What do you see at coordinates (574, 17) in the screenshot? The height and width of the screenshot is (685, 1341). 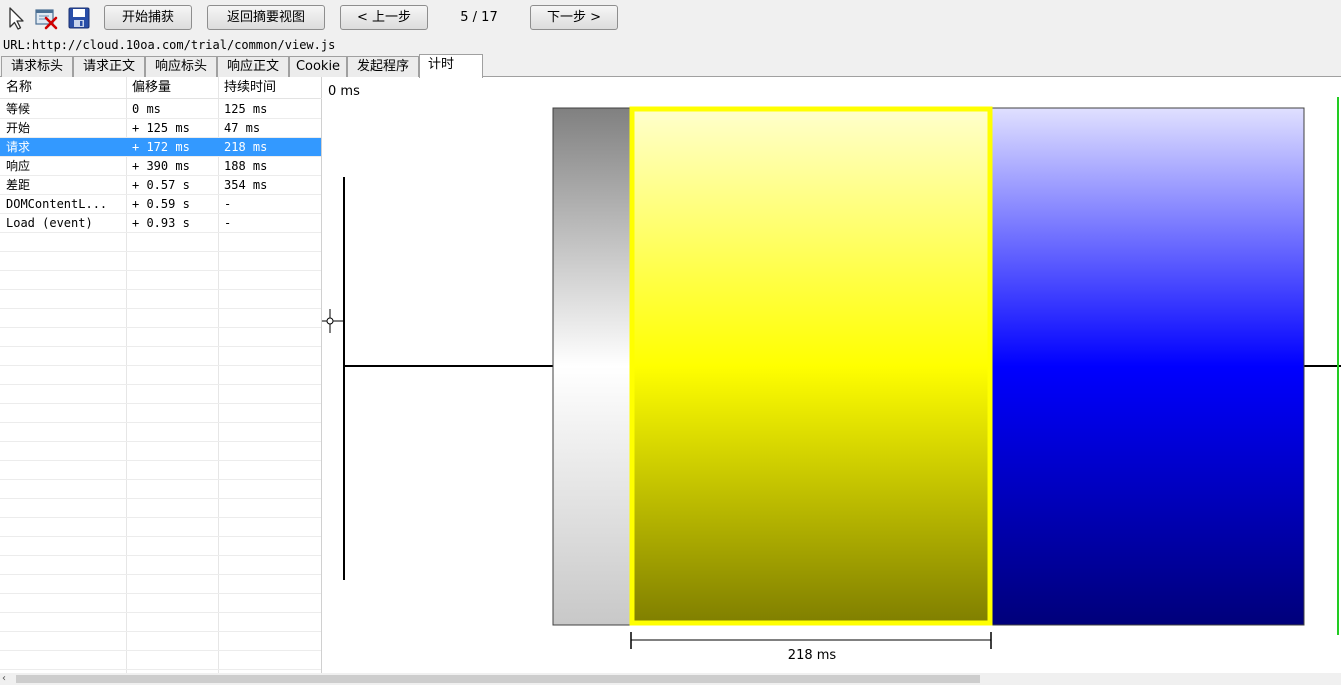 I see `next-button: 下一步 >` at bounding box center [574, 17].